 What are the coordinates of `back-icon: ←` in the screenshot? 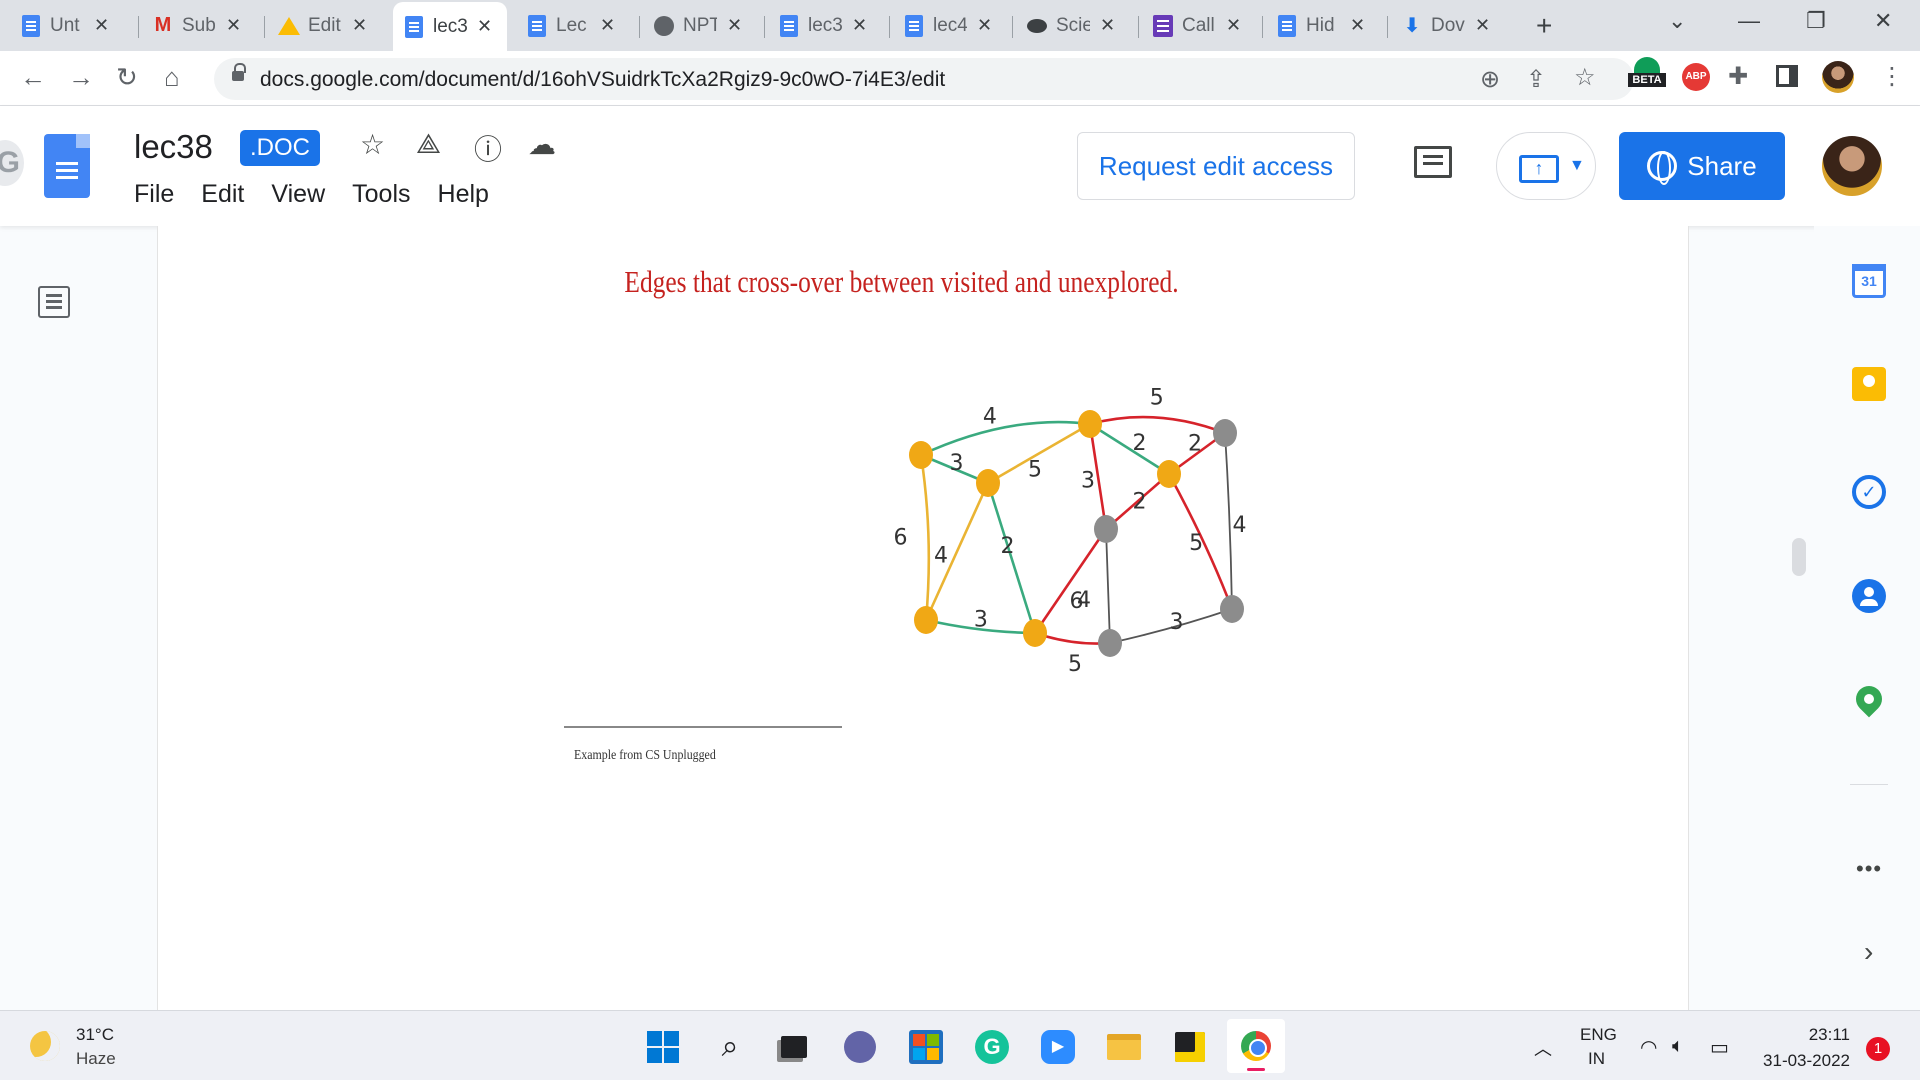 It's located at (33, 77).